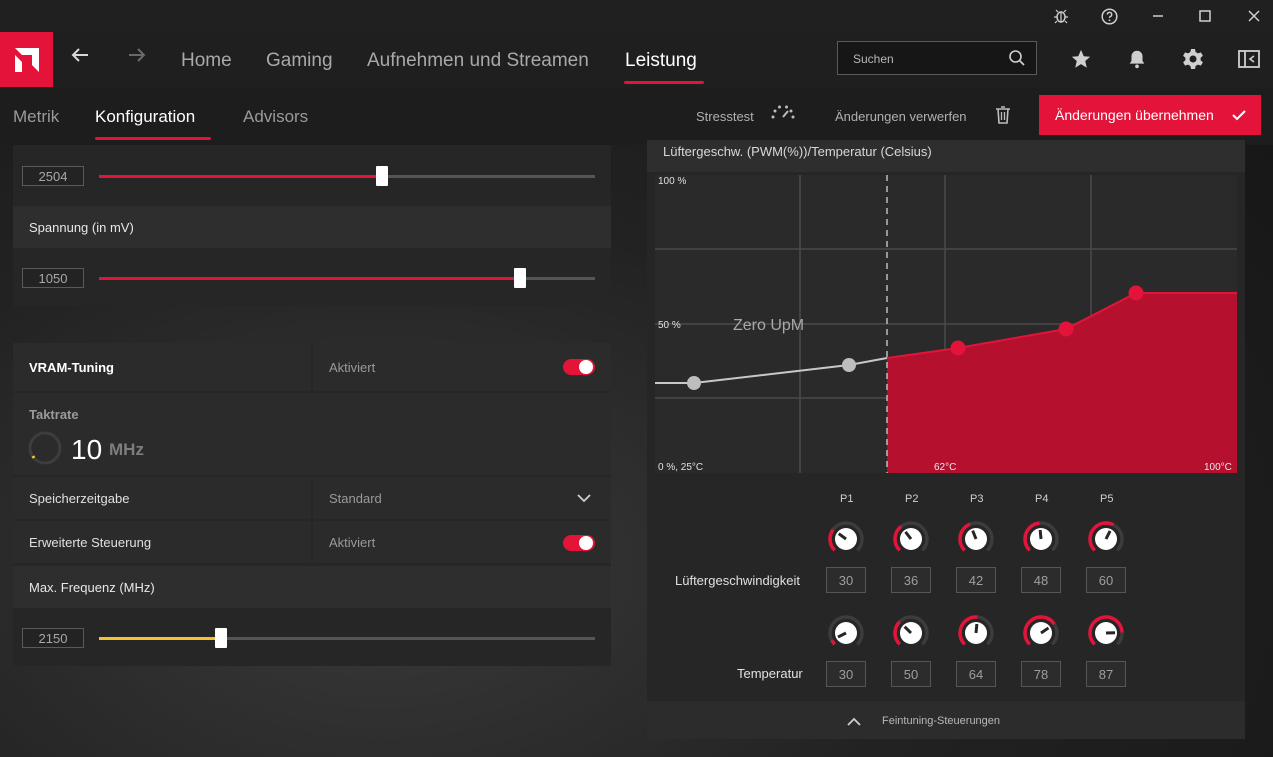 This screenshot has height=757, width=1273. I want to click on fan-speed-p5-input: 60, so click(1106, 580).